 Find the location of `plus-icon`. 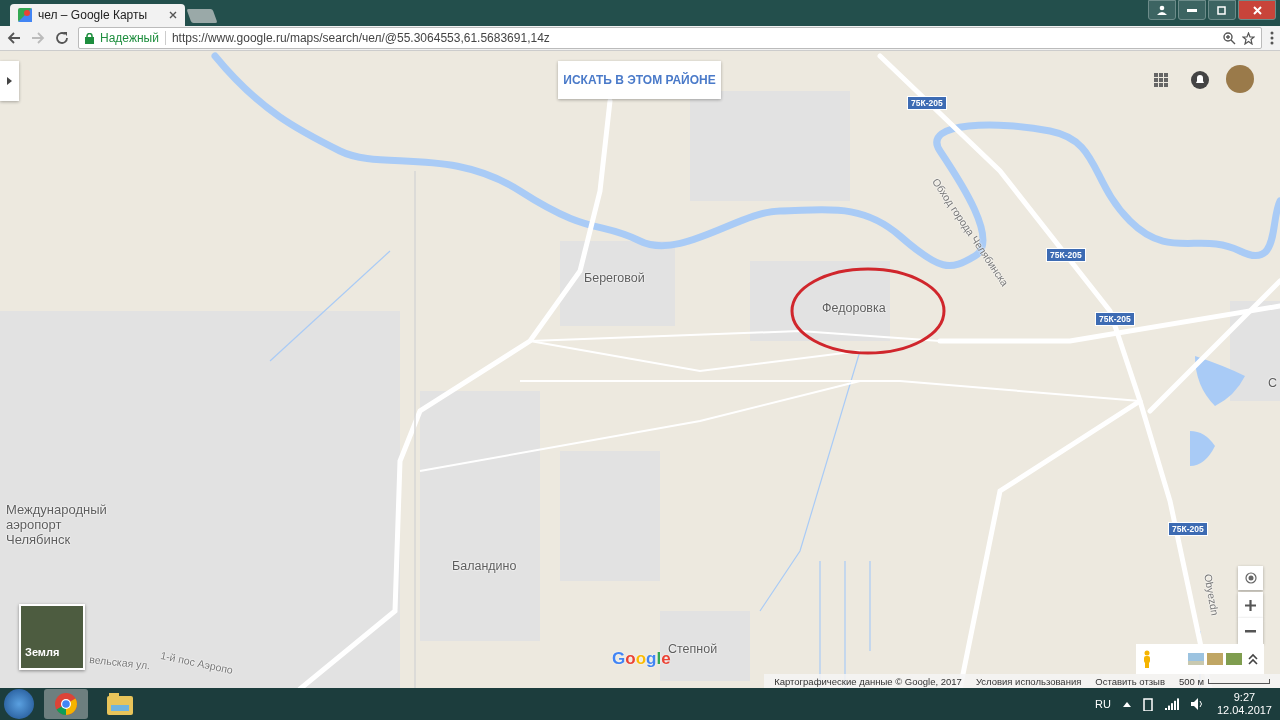

plus-icon is located at coordinates (1250, 605).